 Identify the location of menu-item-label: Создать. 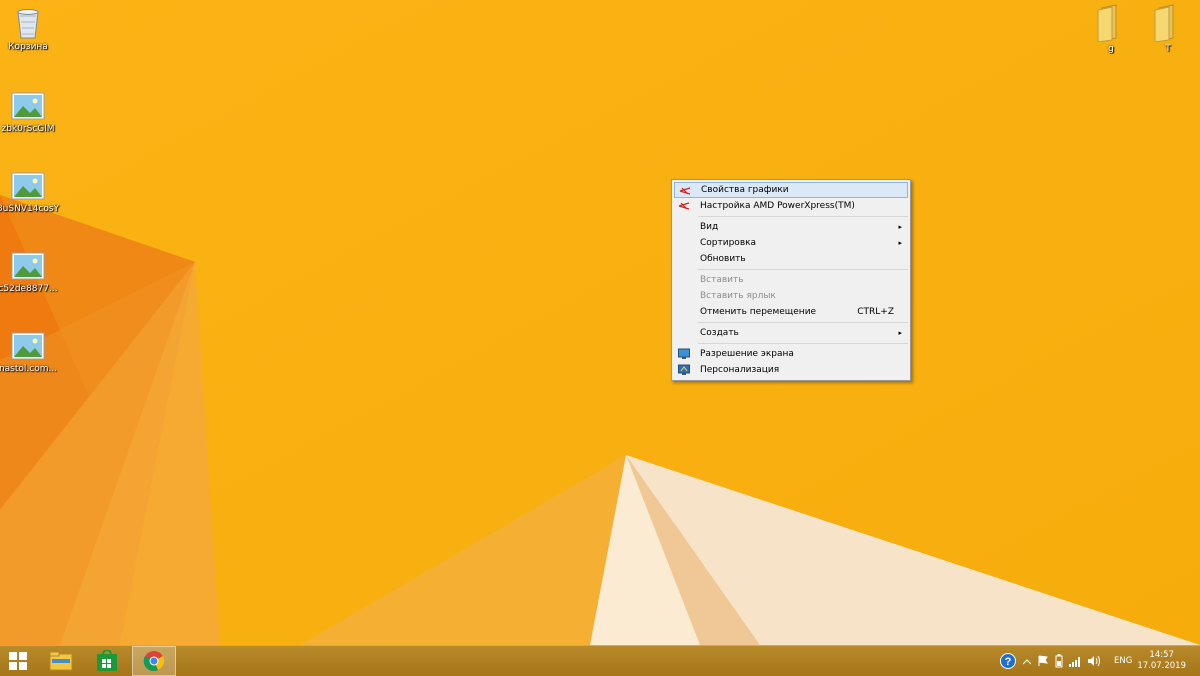
(719, 333).